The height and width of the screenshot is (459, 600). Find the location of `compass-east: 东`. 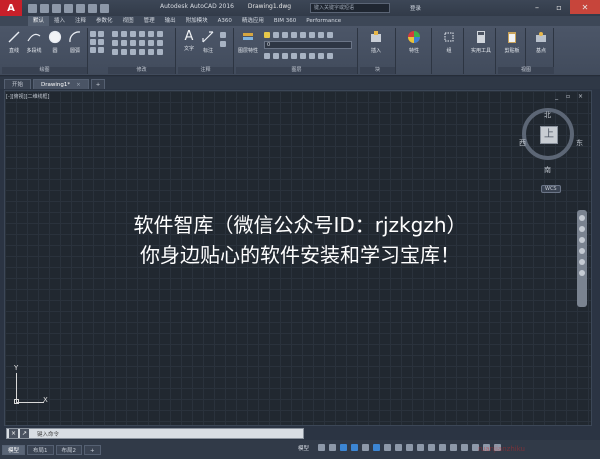

compass-east: 东 is located at coordinates (579, 143).